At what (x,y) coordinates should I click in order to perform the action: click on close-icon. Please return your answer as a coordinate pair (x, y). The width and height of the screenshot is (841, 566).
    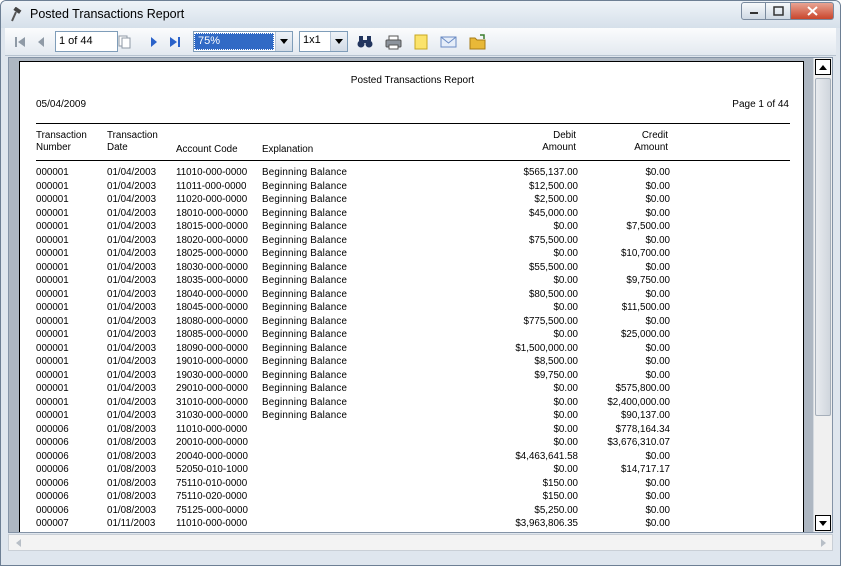
    Looking at the image, I should click on (812, 11).